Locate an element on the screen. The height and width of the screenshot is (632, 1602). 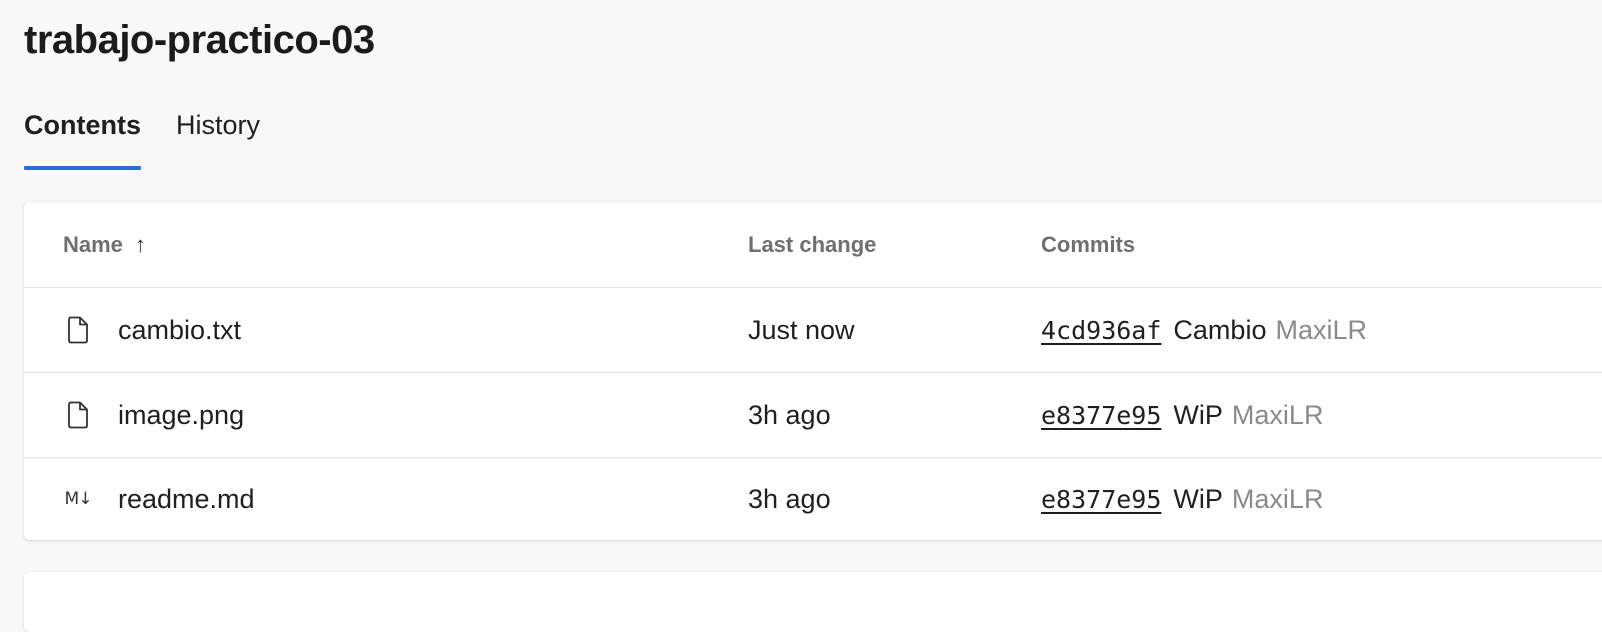
column-header-name-label: Name is located at coordinates (93, 244).